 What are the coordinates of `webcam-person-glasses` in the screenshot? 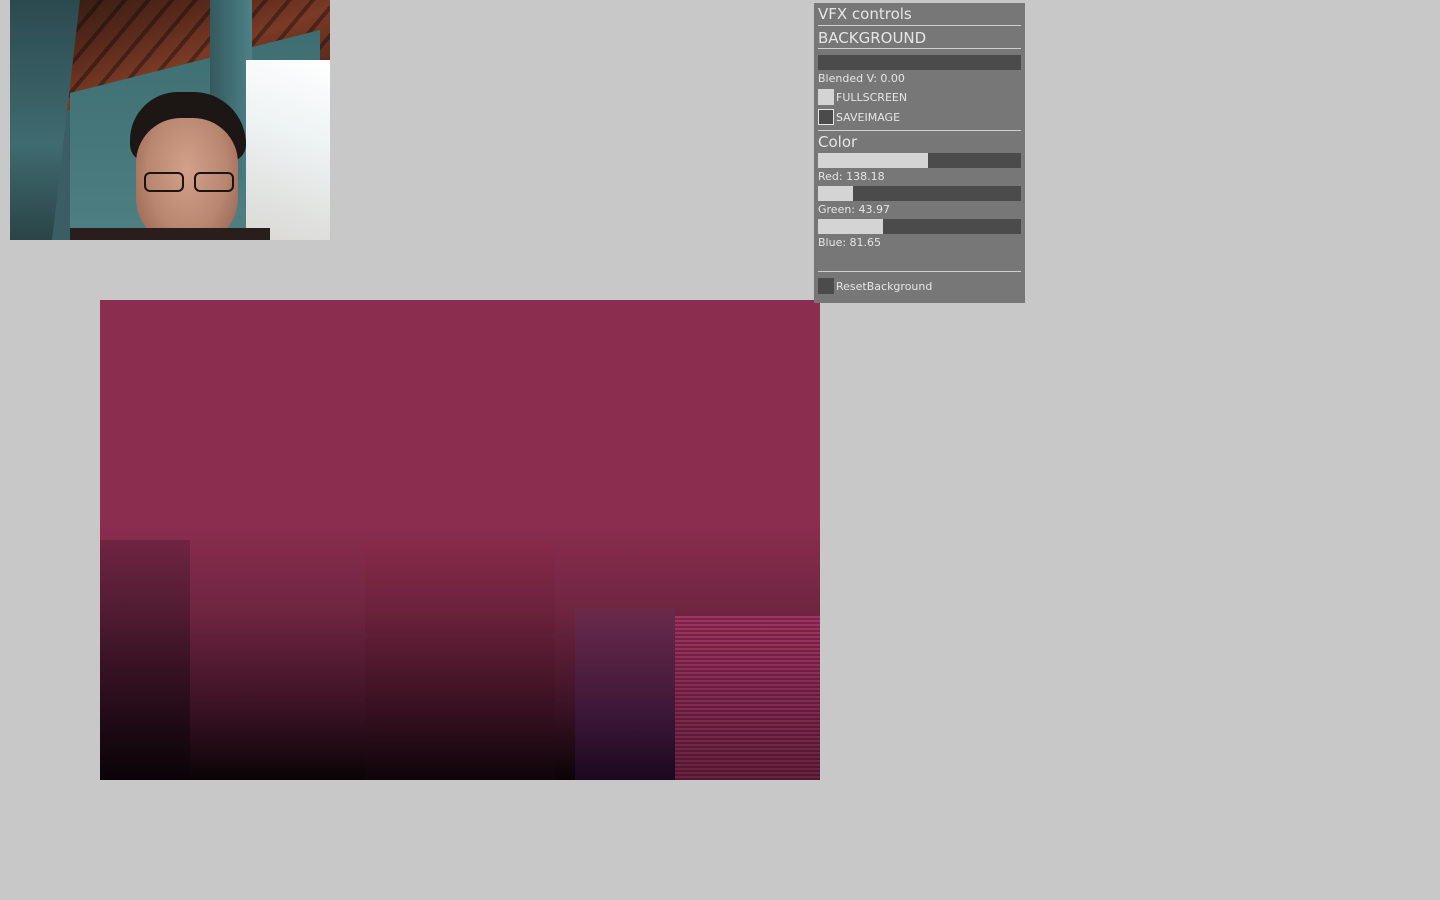 It's located at (189, 181).